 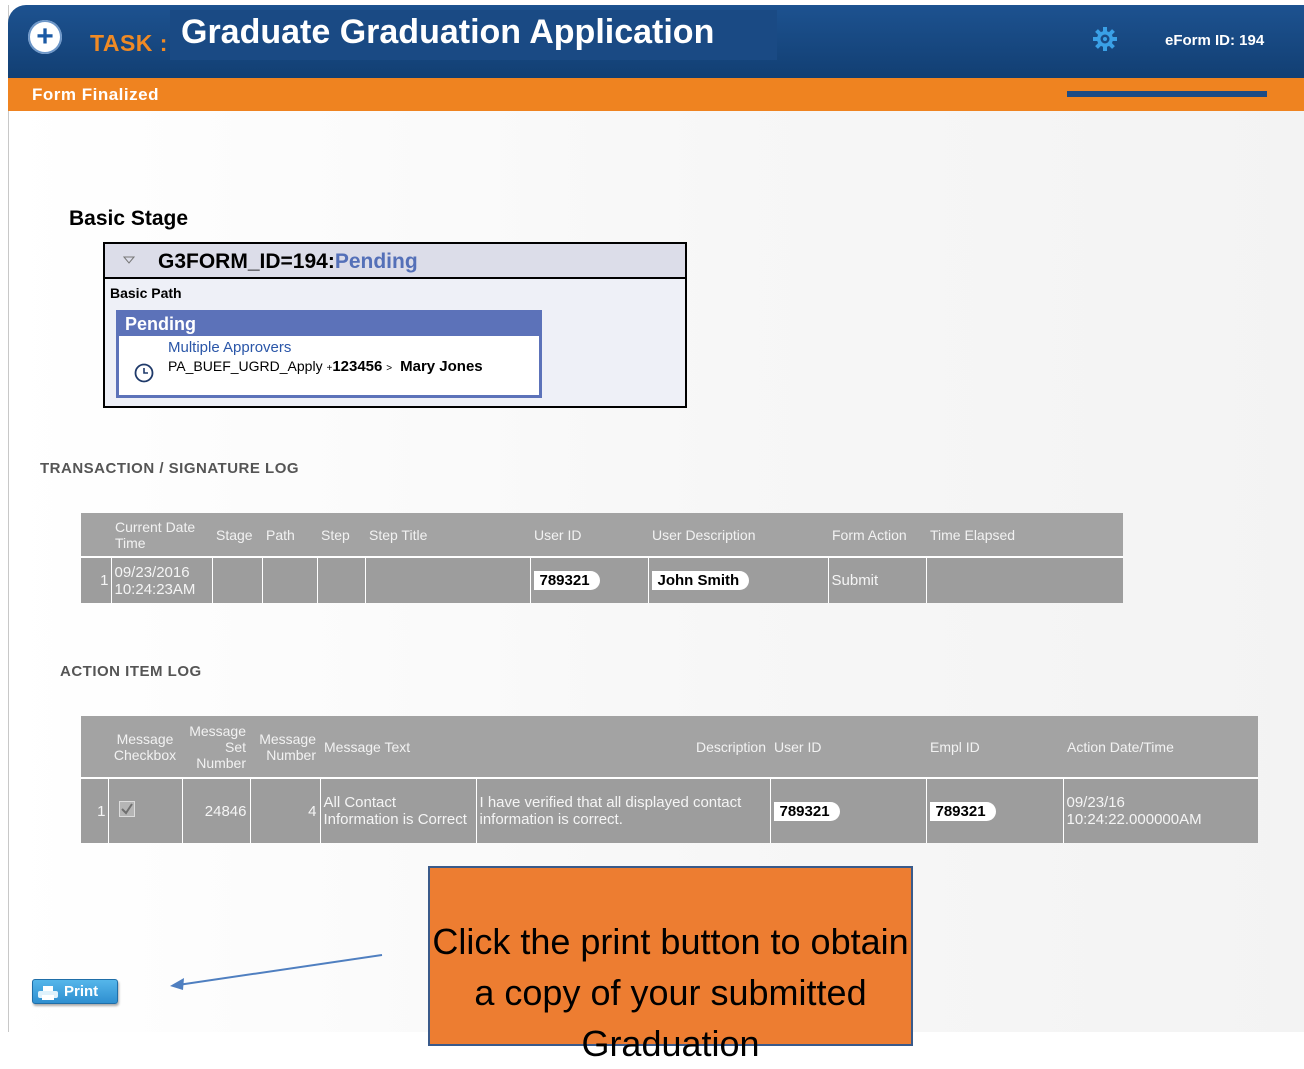 I want to click on apply-id: 123456, so click(x=357, y=366).